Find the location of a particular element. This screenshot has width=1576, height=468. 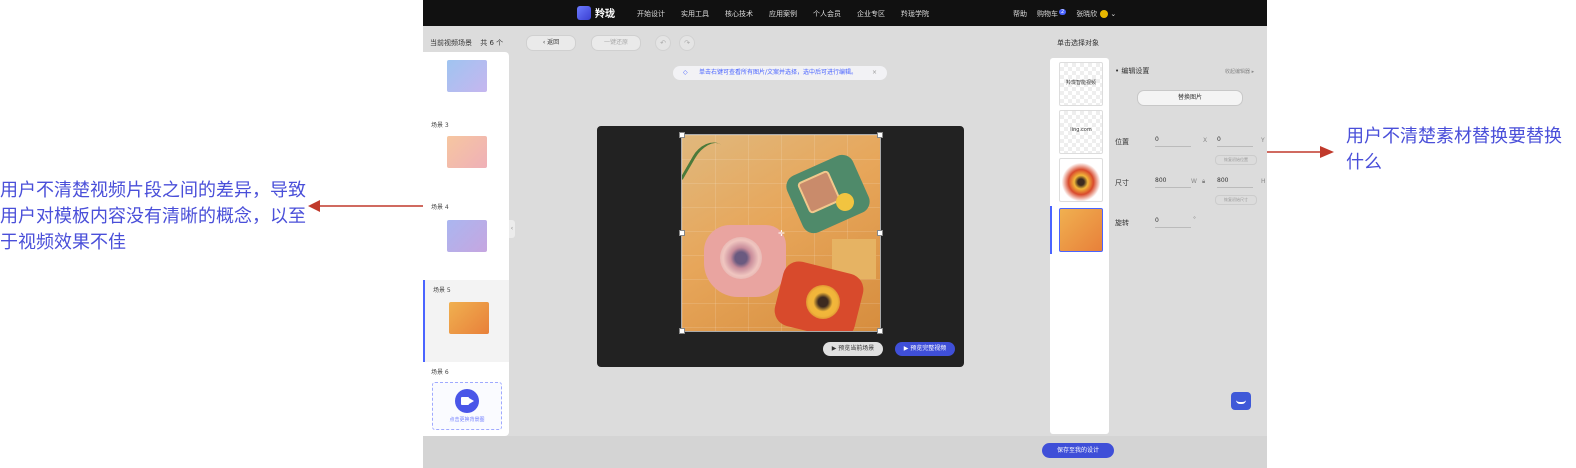

nav-item-academy: 羚珑学院 is located at coordinates (915, 14).